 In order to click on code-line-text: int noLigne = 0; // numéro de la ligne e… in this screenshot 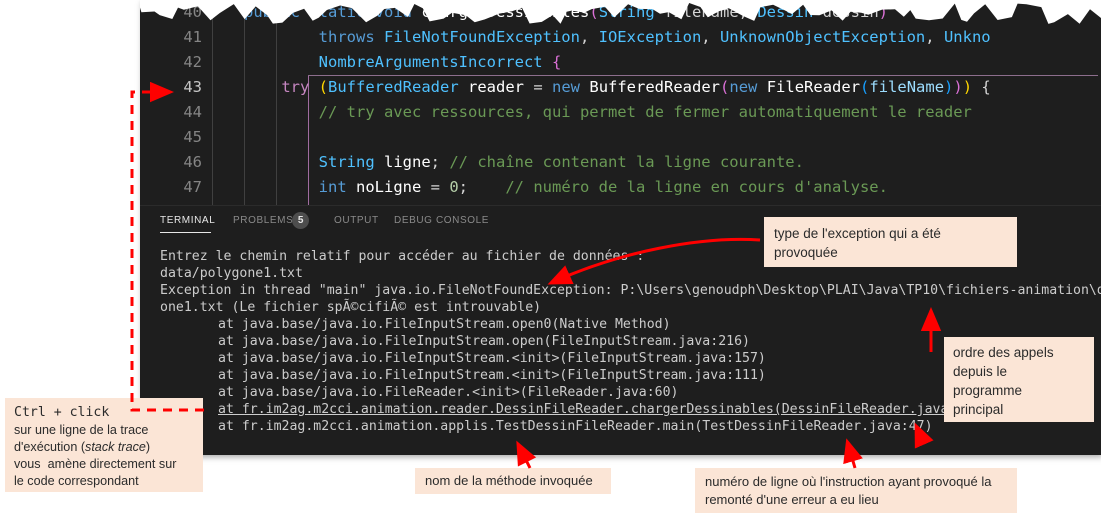, I will do `click(566, 187)`.